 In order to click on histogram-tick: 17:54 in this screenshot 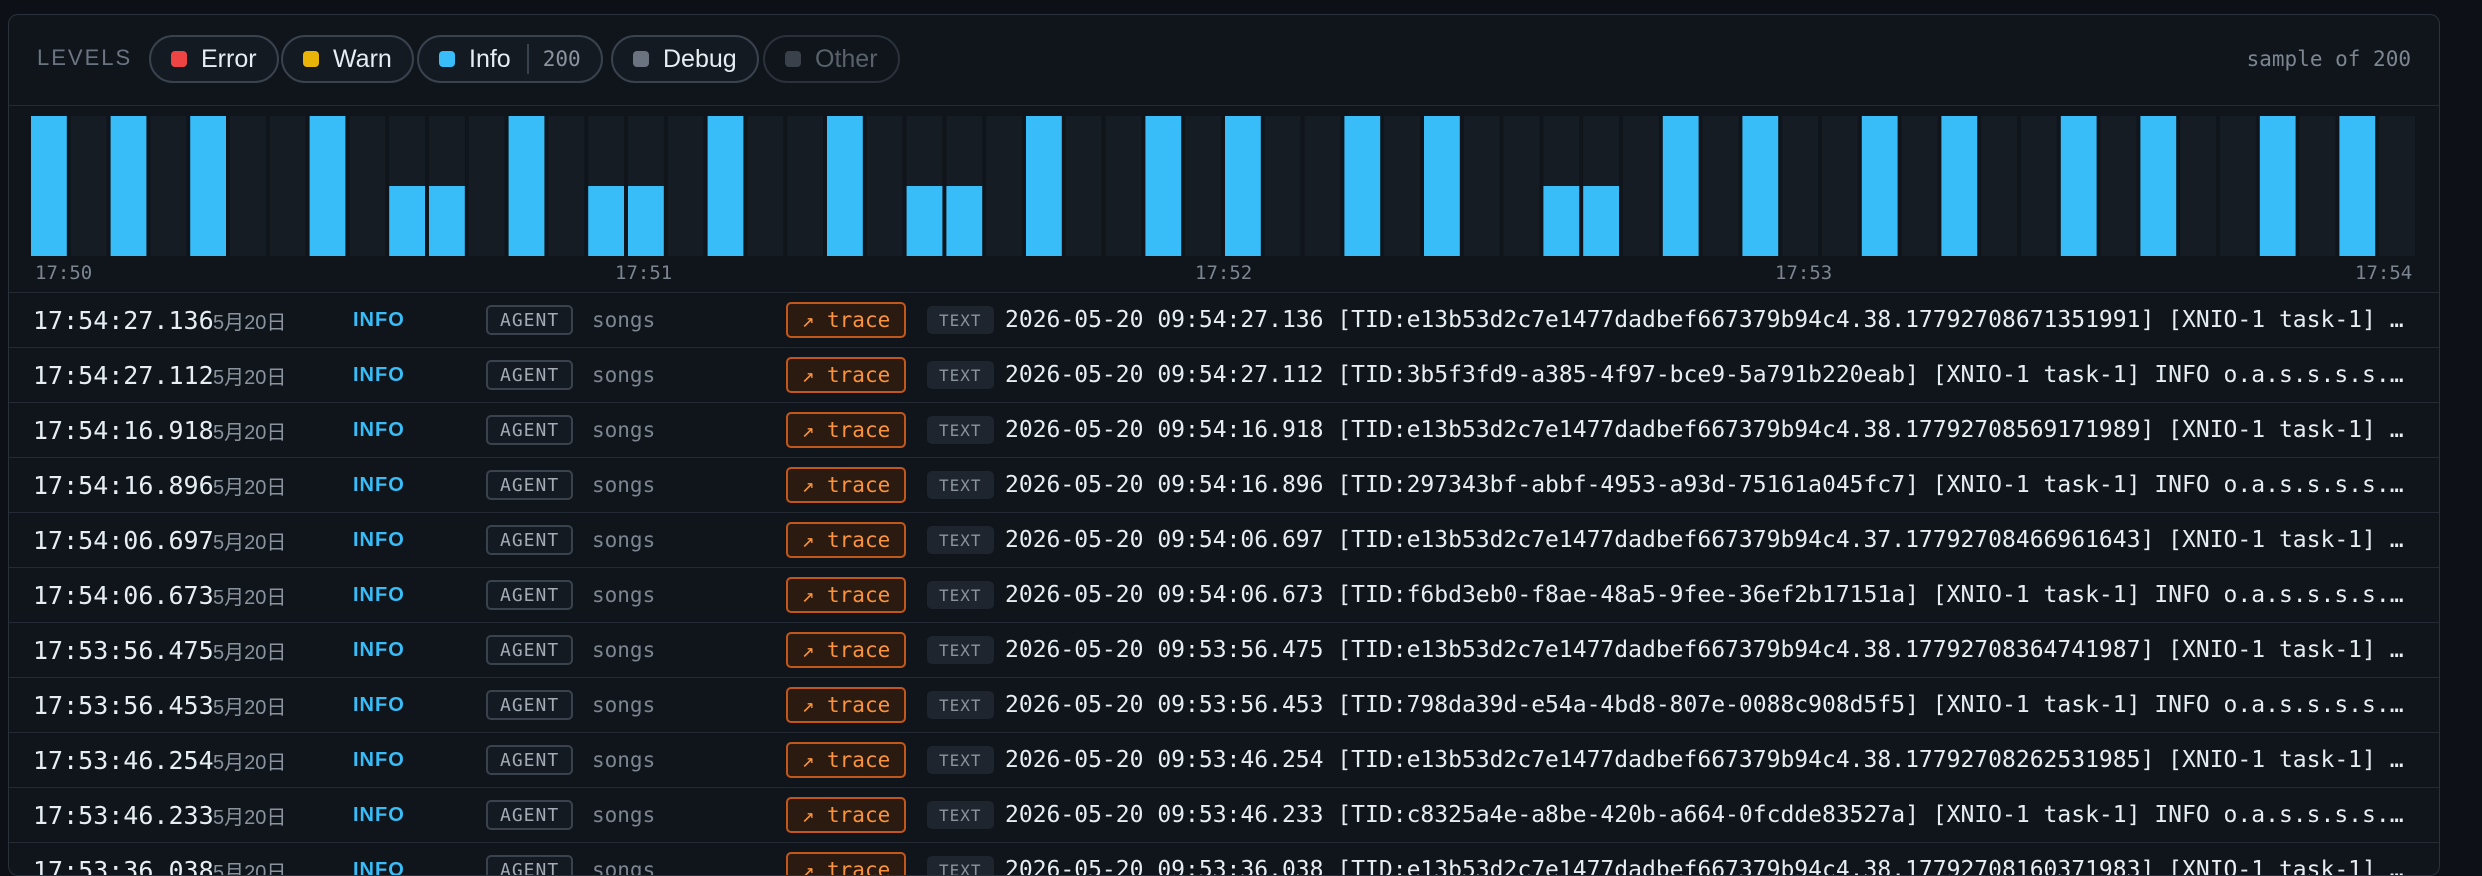, I will do `click(2383, 273)`.